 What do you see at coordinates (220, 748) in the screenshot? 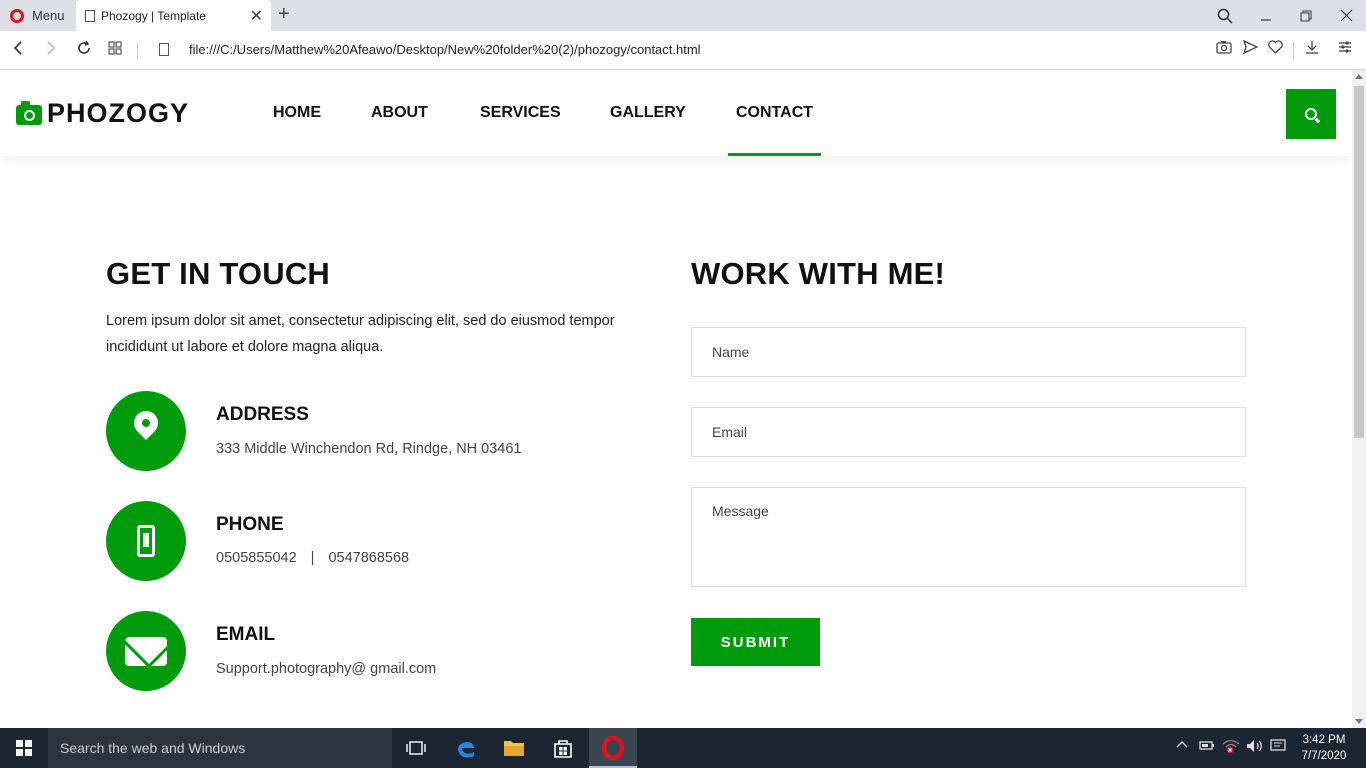
I see `taskbar-search-box: Search the web and Windows` at bounding box center [220, 748].